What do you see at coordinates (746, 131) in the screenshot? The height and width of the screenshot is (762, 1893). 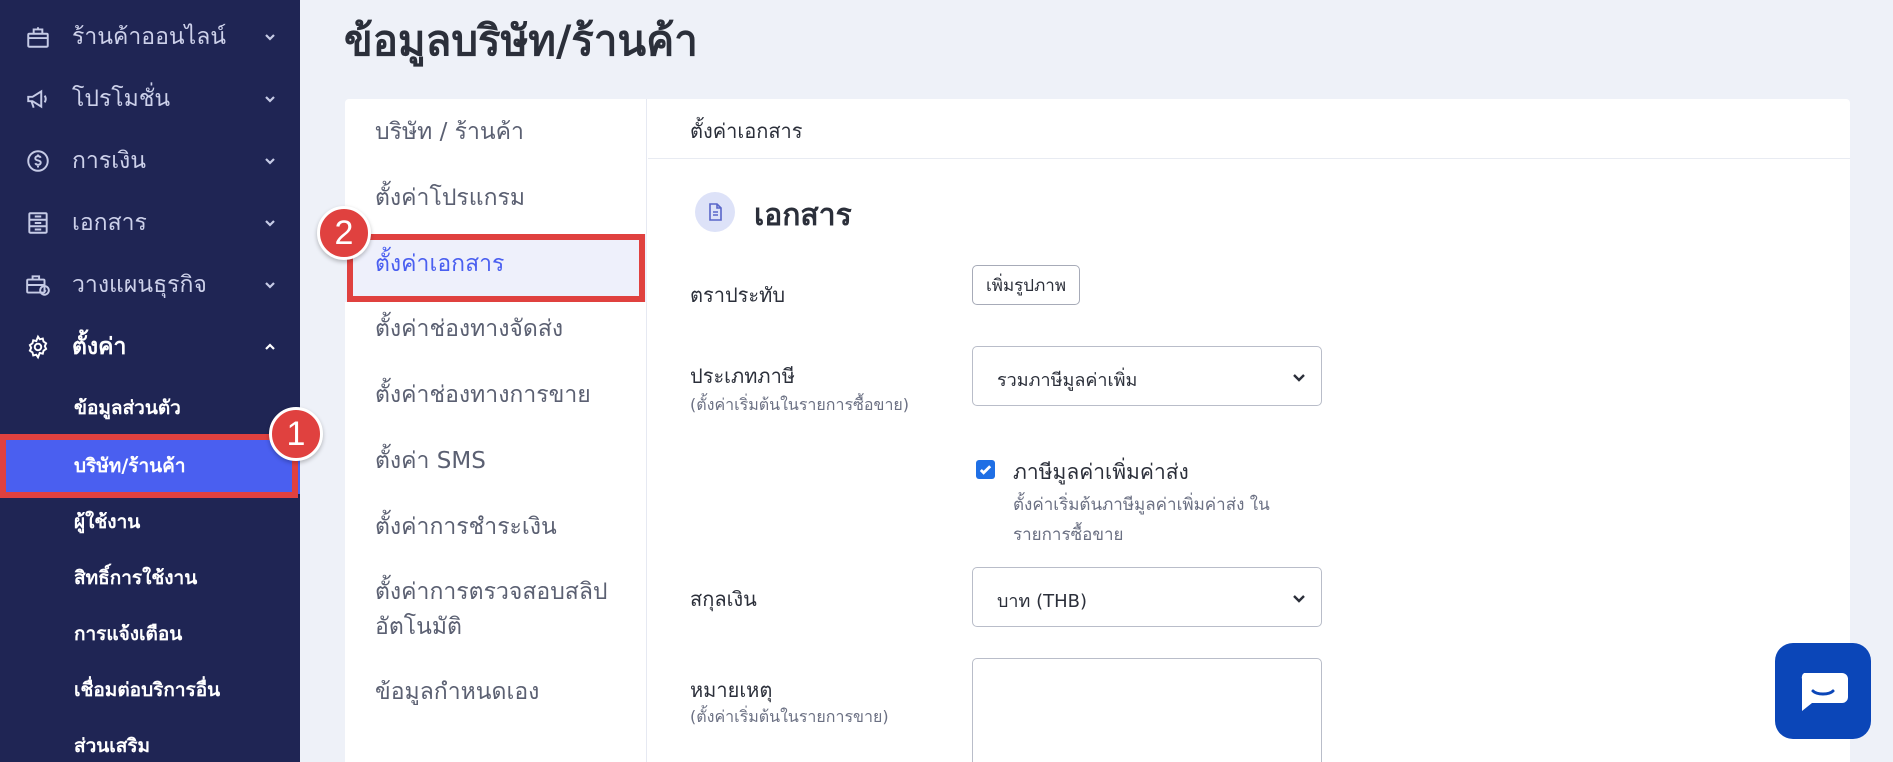 I see `content-header-title: ตั้งค่าเอกสาร` at bounding box center [746, 131].